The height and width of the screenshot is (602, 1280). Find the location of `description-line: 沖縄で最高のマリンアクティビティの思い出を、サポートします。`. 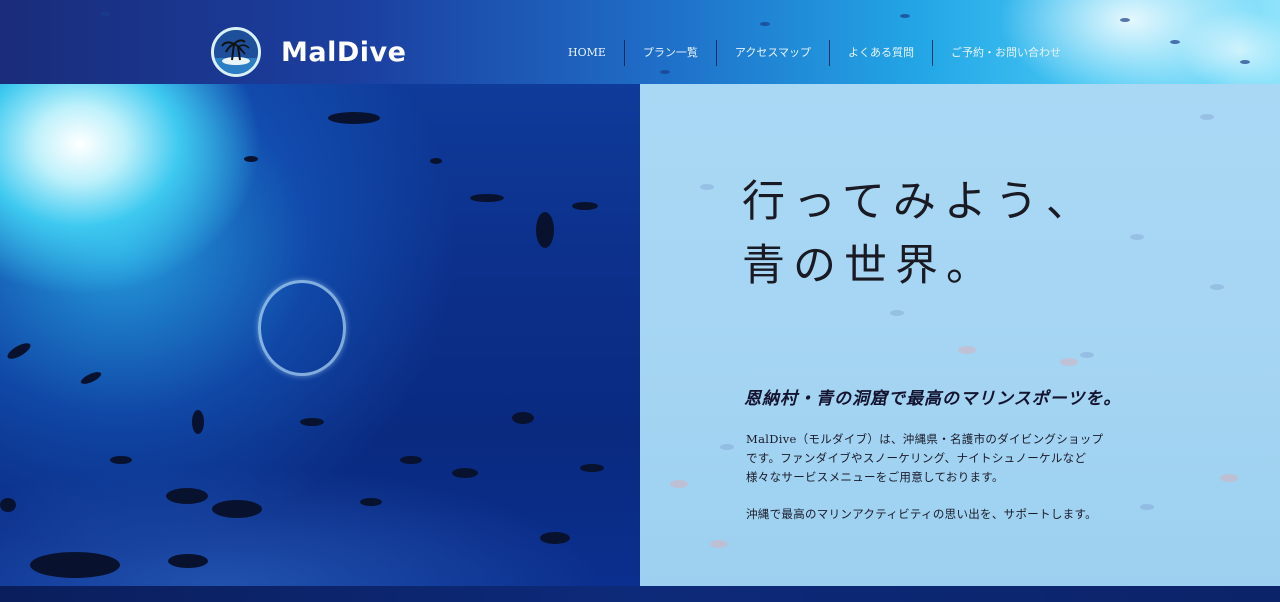

description-line: 沖縄で最高のマリンアクティビティの思い出を、サポートします。 is located at coordinates (921, 514).